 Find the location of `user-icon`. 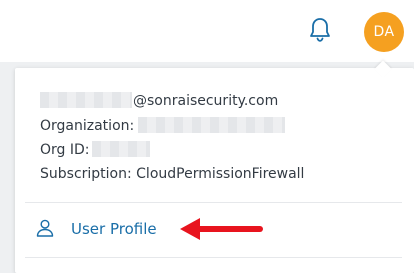

user-icon is located at coordinates (45, 228).